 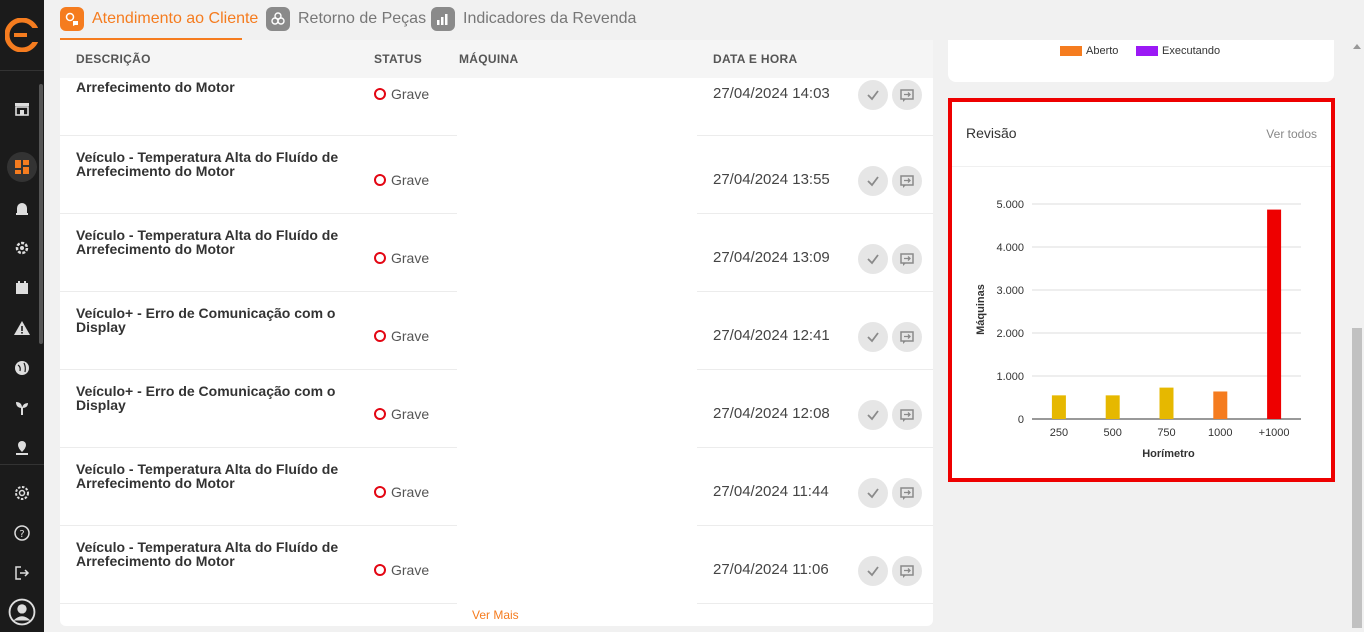 I want to click on x-tick-label: 750, so click(x=1166, y=433).